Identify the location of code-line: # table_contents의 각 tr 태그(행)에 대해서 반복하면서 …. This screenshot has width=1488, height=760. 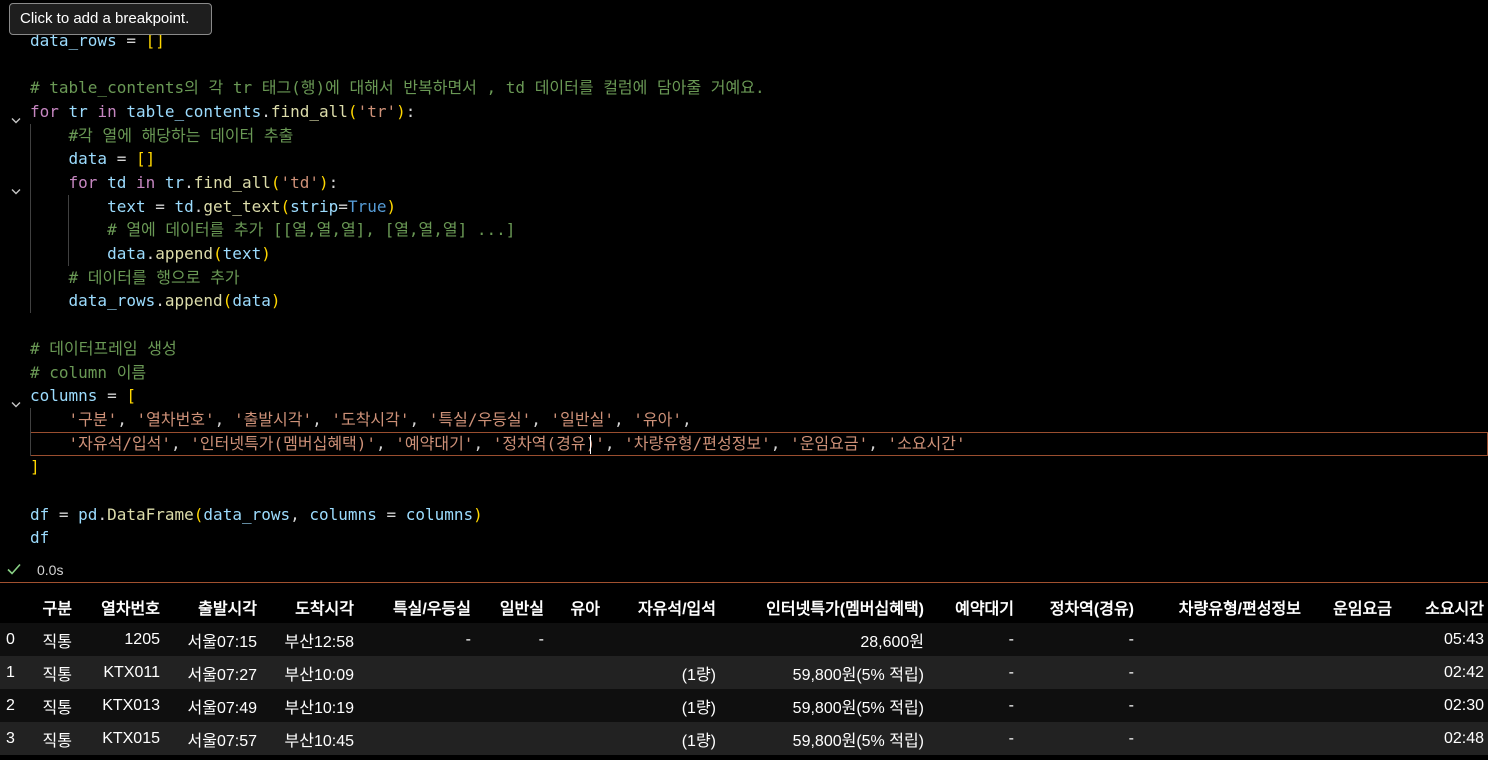
(744, 88).